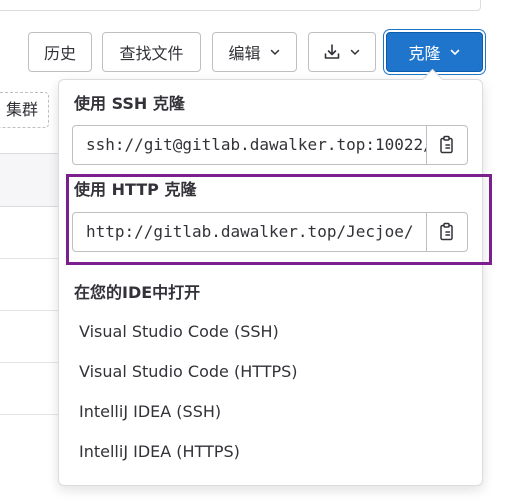  Describe the element at coordinates (342, 52) in the screenshot. I see `download-dropdown-button` at that location.